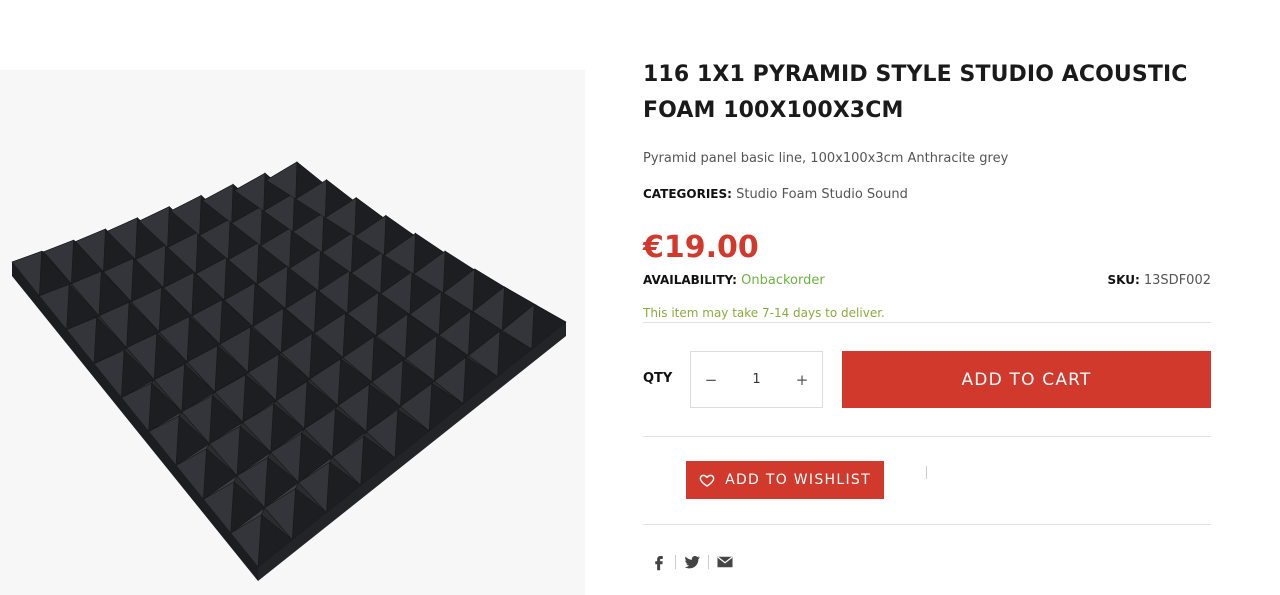 Image resolution: width=1280 pixels, height=595 pixels. Describe the element at coordinates (1177, 280) in the screenshot. I see `sku-value: 13SDF002` at that location.